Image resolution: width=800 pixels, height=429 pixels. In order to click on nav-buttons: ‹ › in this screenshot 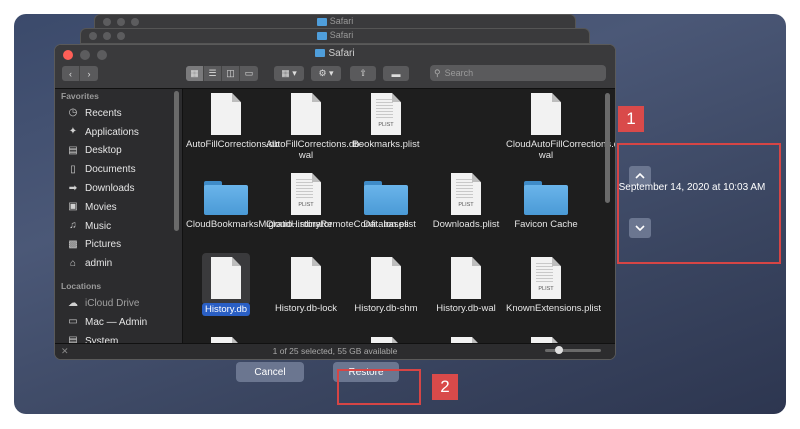, I will do `click(80, 73)`.